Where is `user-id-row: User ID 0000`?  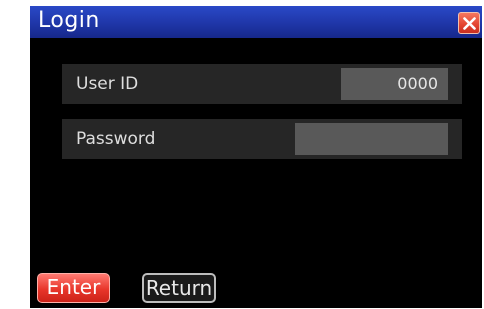
user-id-row: User ID 0000 is located at coordinates (262, 84).